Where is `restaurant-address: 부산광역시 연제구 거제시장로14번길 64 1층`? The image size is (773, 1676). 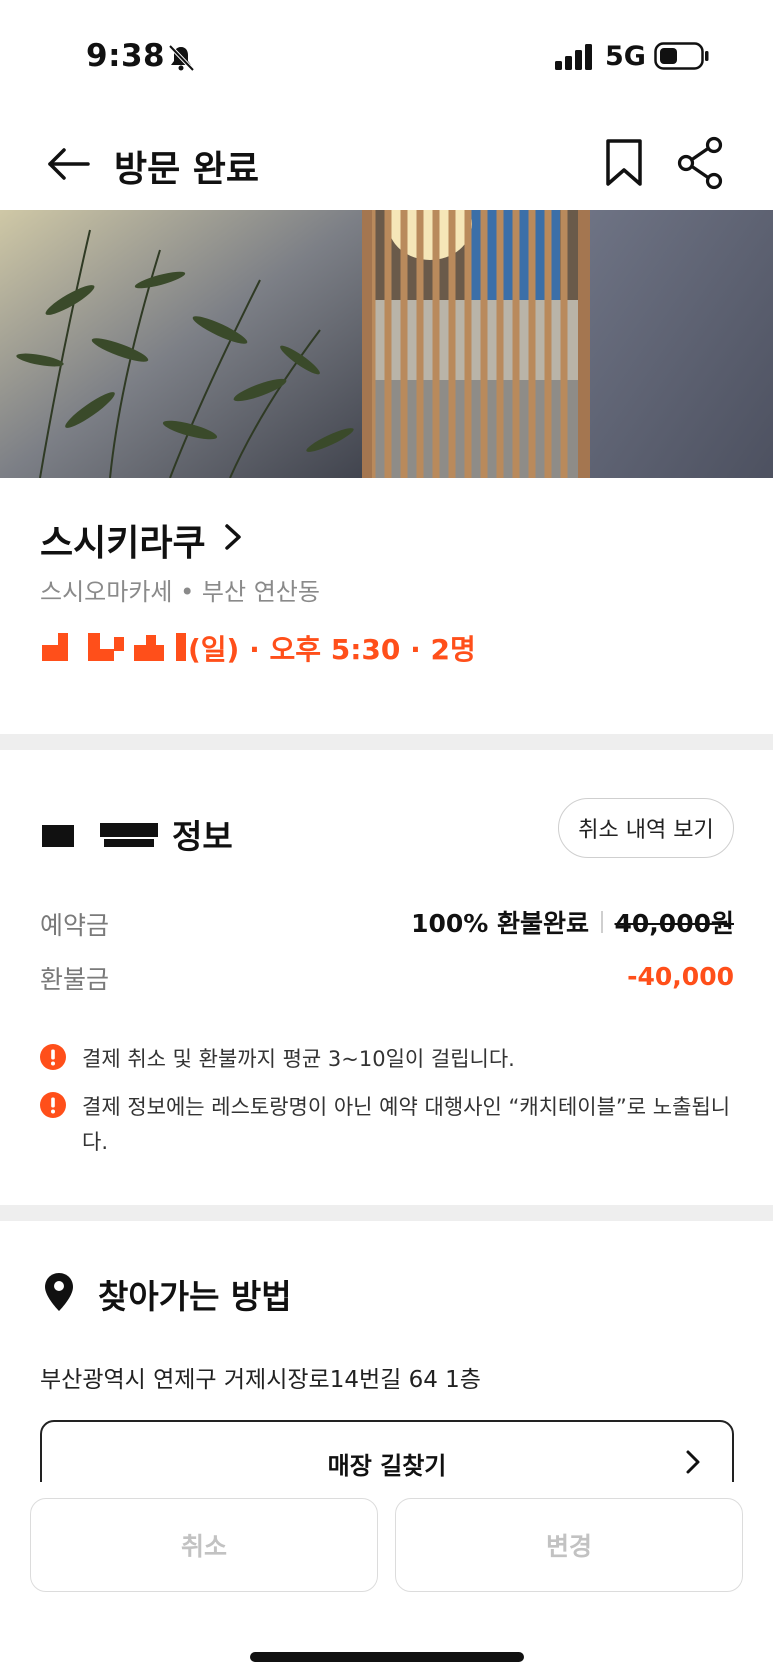
restaurant-address: 부산광역시 연제구 거제시장로14번길 64 1층 is located at coordinates (260, 1380).